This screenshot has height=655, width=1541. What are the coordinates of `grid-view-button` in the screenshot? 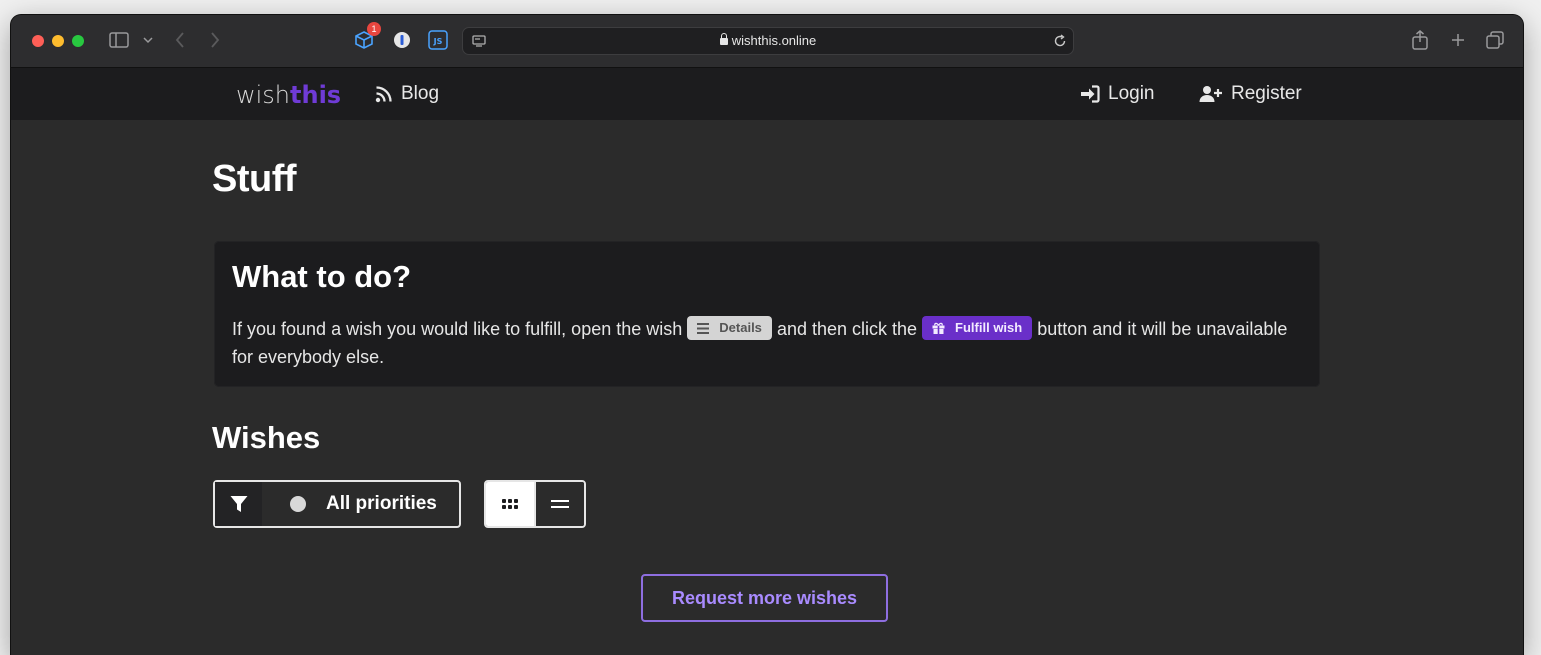 It's located at (510, 504).